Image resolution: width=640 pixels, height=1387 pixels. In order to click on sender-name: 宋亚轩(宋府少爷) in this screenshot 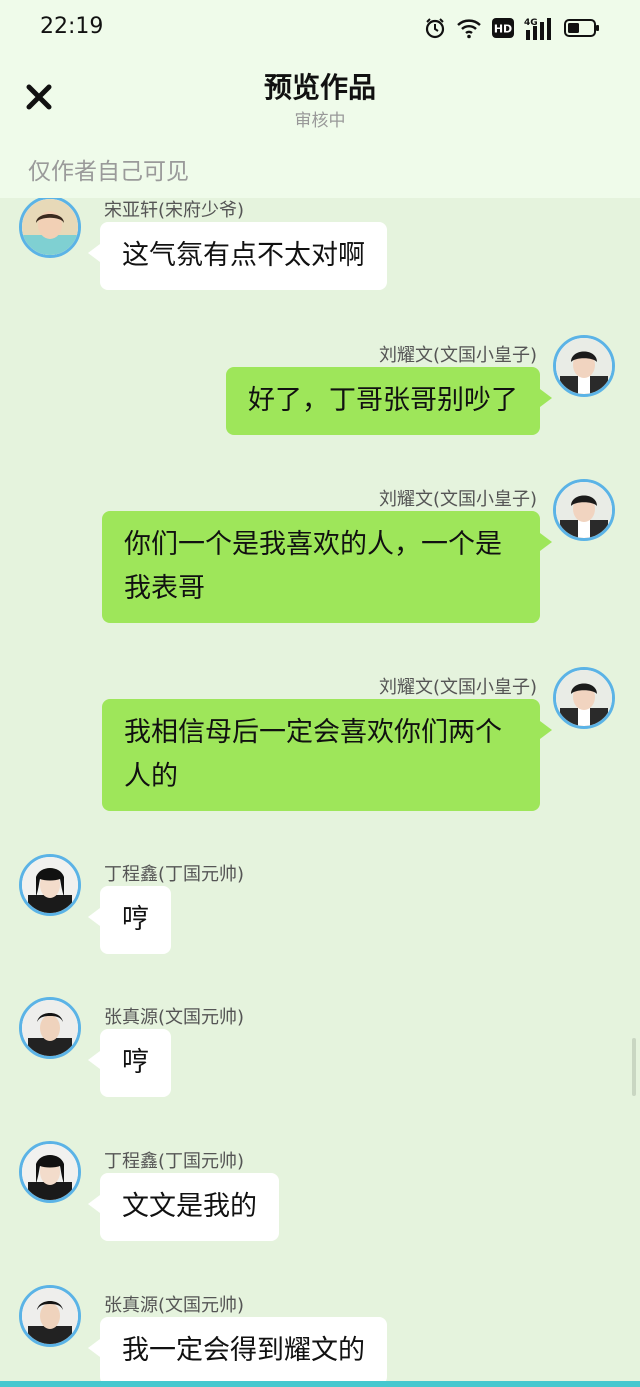, I will do `click(174, 210)`.